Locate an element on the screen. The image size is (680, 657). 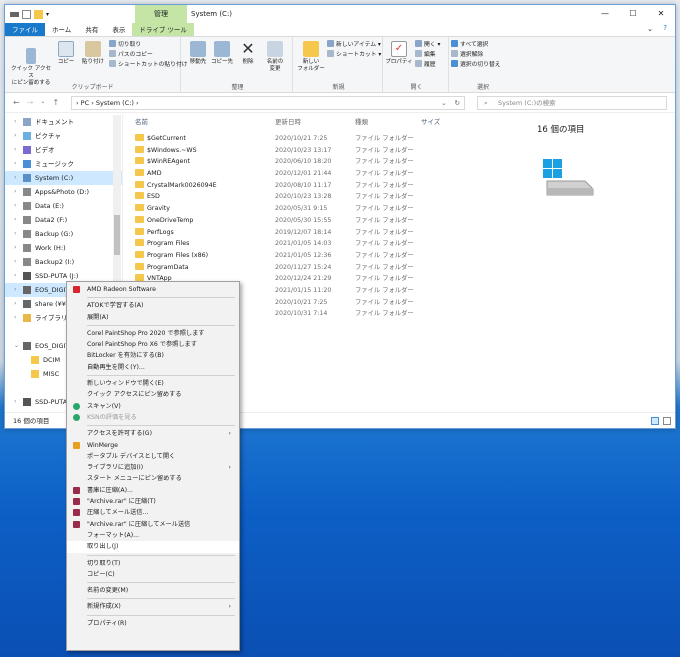
tab-home: ホーム is located at coordinates (61, 29).